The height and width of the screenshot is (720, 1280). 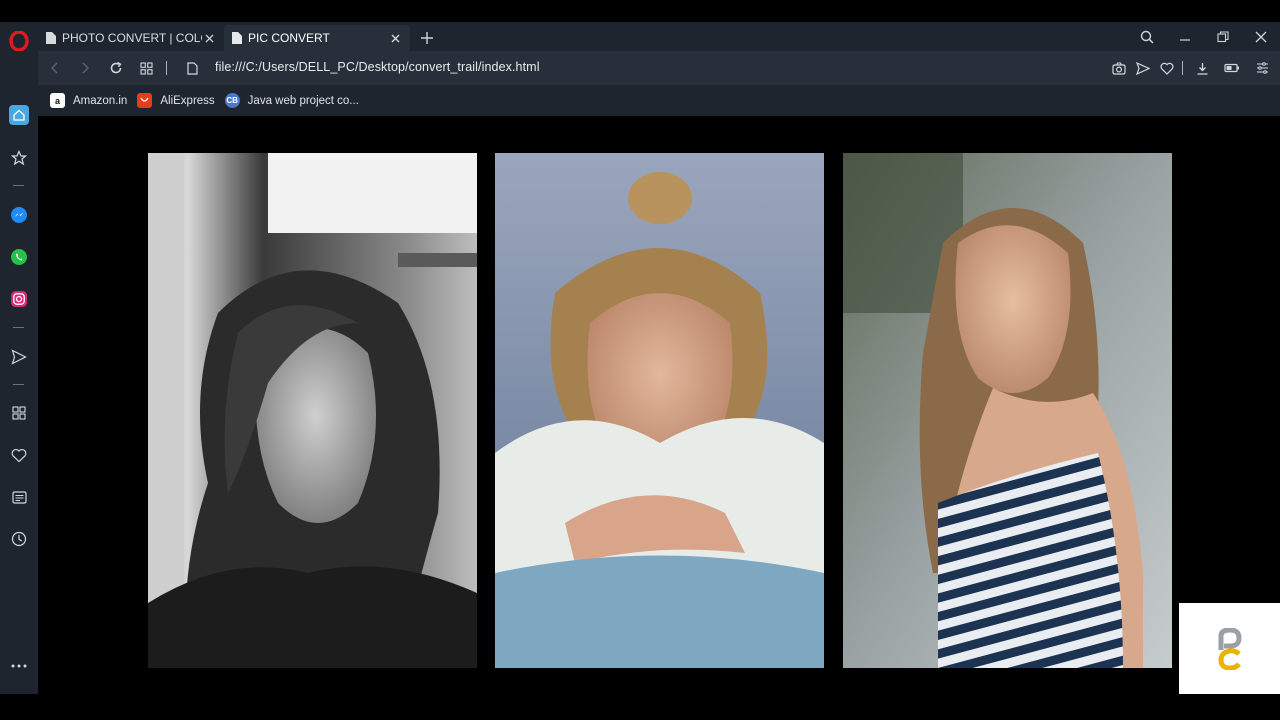 What do you see at coordinates (1167, 68) in the screenshot?
I see `bookmark-heart-icon` at bounding box center [1167, 68].